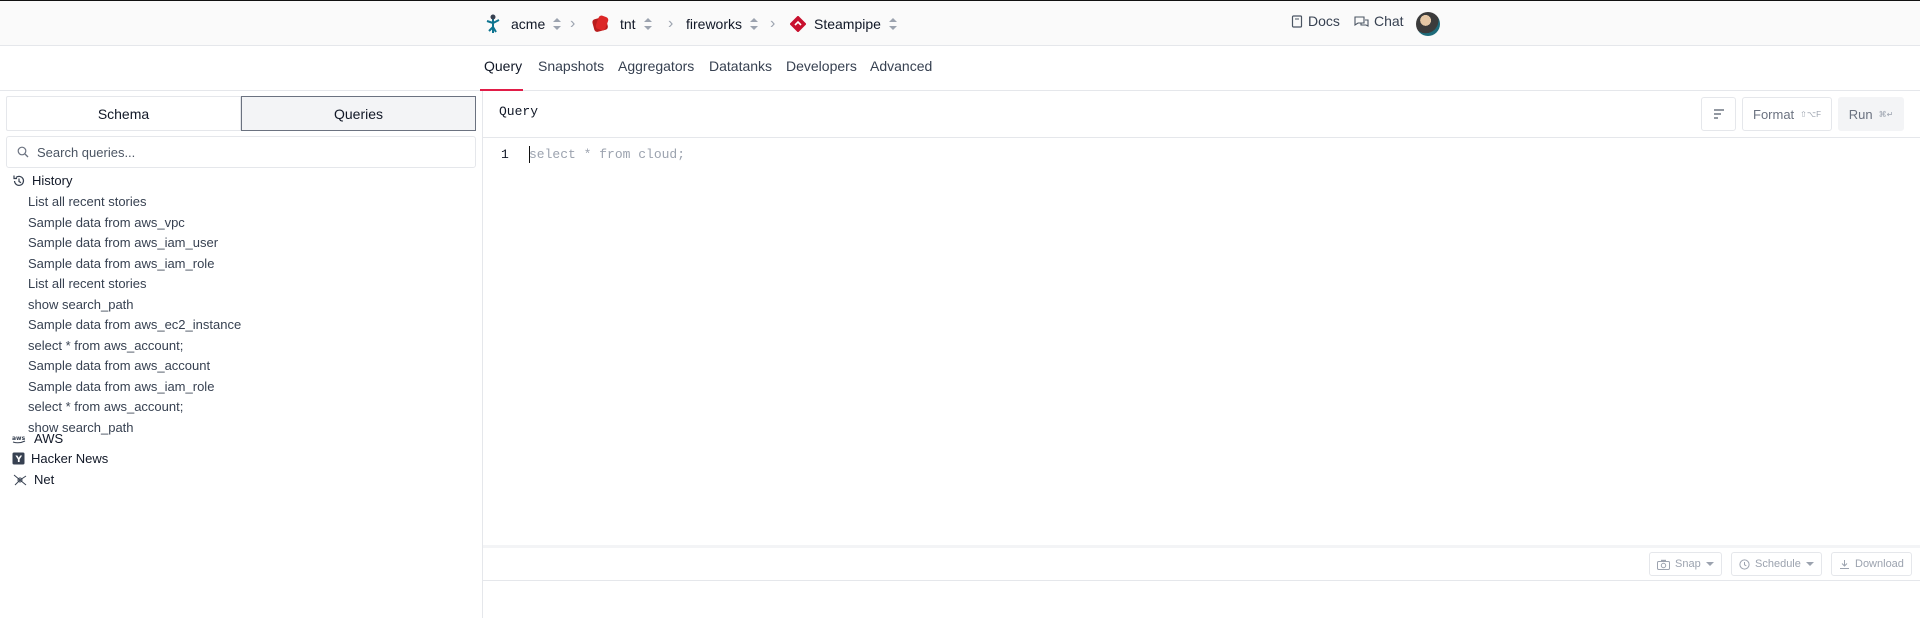 The width and height of the screenshot is (1920, 618). What do you see at coordinates (503, 66) in the screenshot?
I see `tab-query: Query` at bounding box center [503, 66].